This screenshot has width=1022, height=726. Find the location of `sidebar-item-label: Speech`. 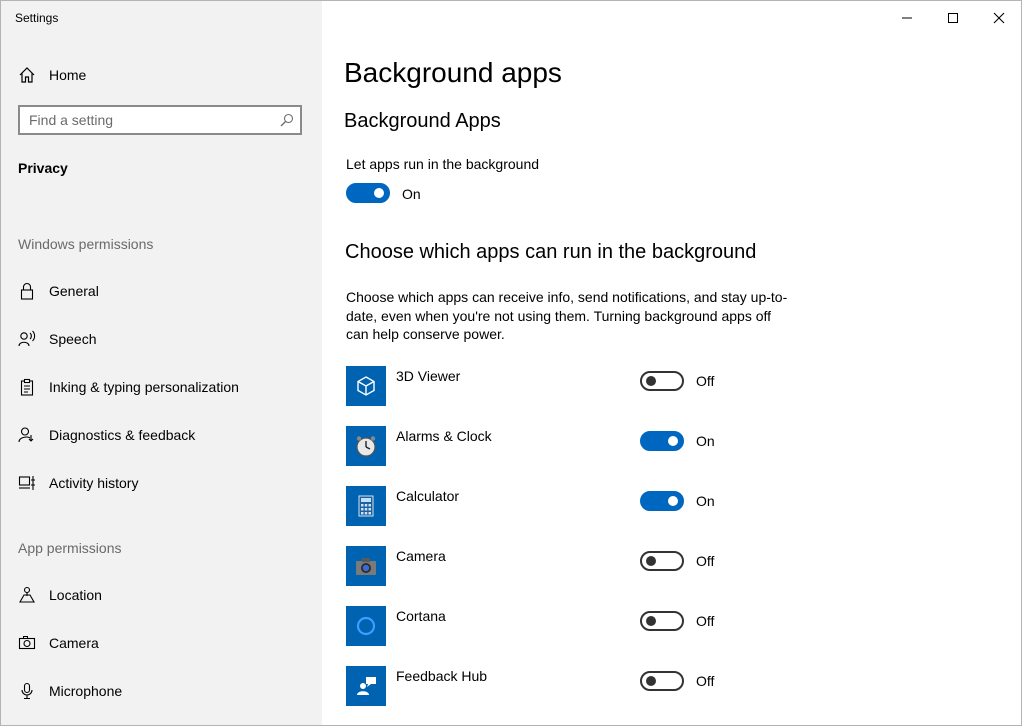

sidebar-item-label: Speech is located at coordinates (73, 339).